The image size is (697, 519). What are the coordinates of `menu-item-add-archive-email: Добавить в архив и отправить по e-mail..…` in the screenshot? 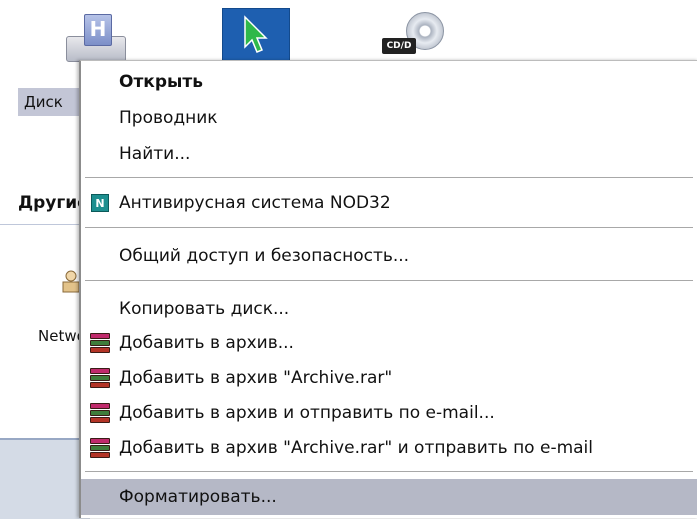 It's located at (389, 413).